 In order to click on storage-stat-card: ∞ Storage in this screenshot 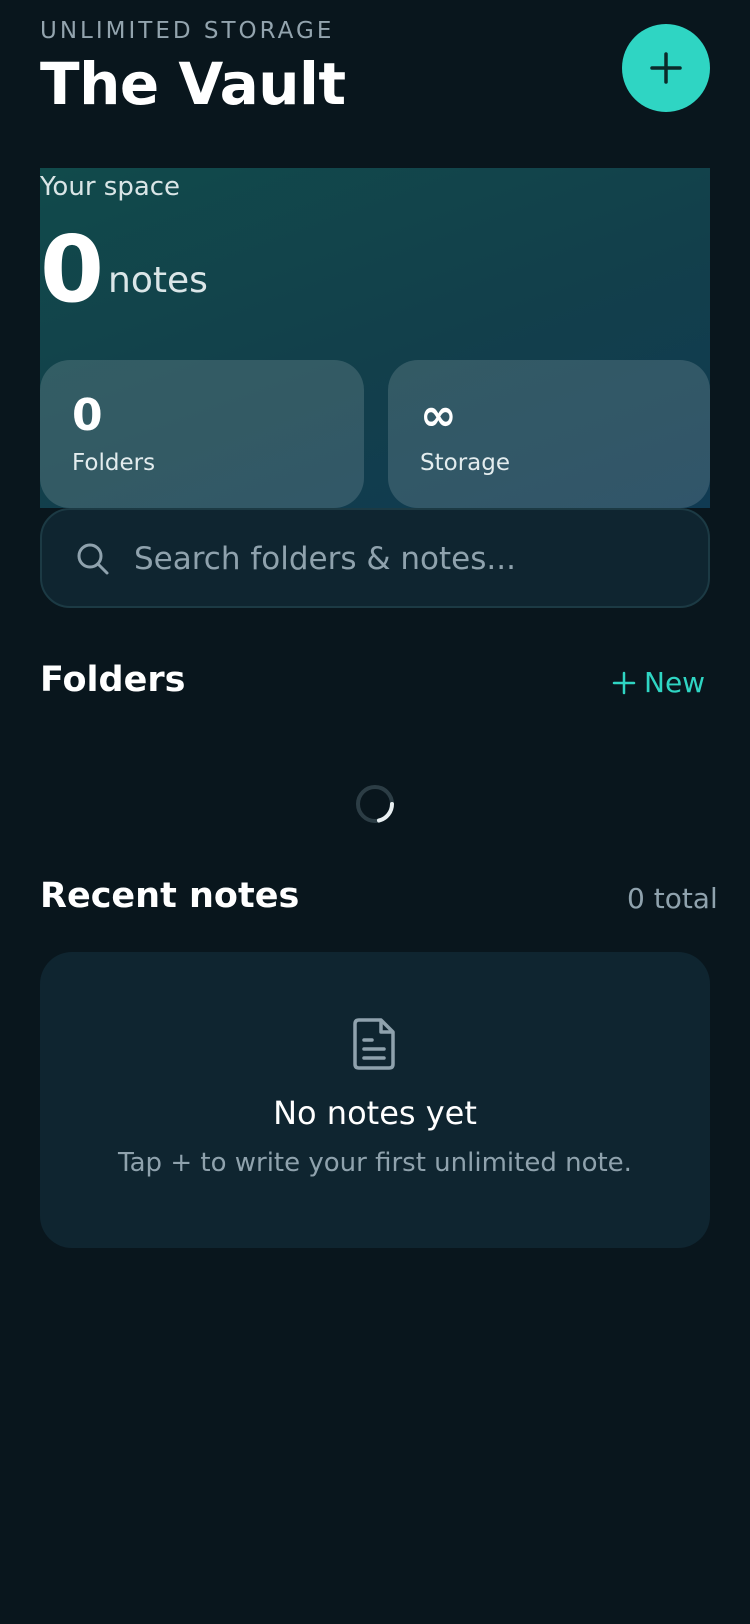, I will do `click(549, 434)`.